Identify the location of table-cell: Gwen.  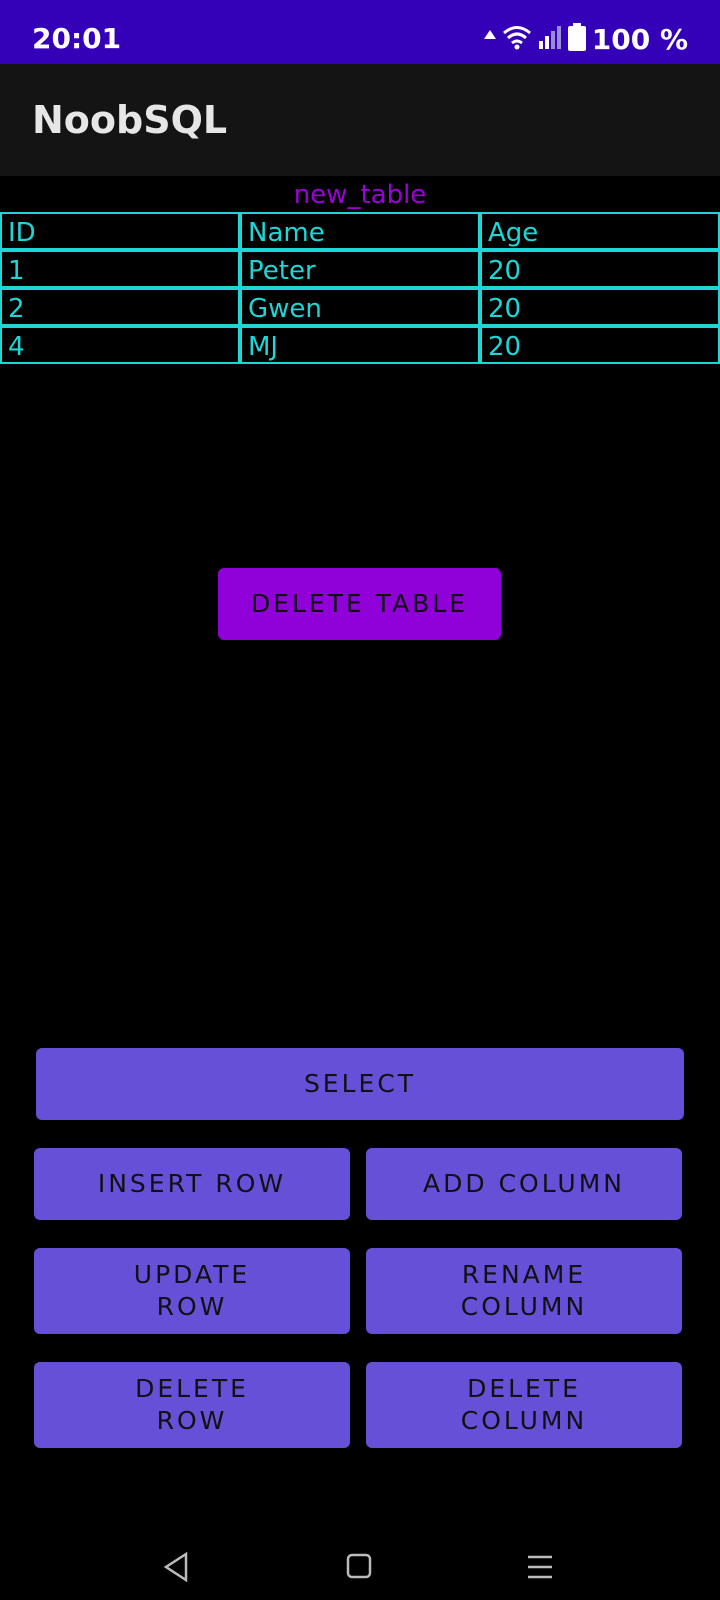
(360, 307).